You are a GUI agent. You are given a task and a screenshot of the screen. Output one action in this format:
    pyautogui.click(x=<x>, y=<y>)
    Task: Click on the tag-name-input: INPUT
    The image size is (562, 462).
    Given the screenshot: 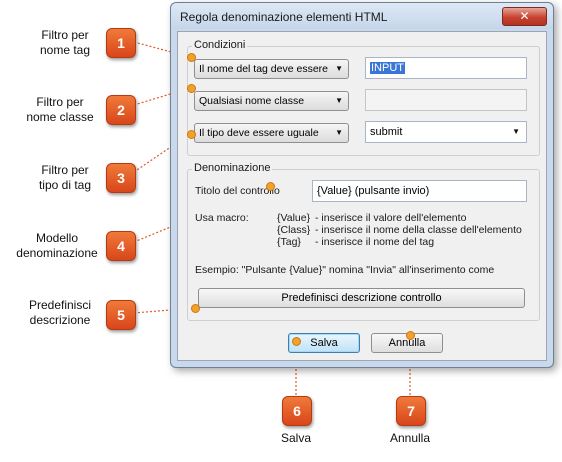 What is the action you would take?
    pyautogui.click(x=446, y=68)
    